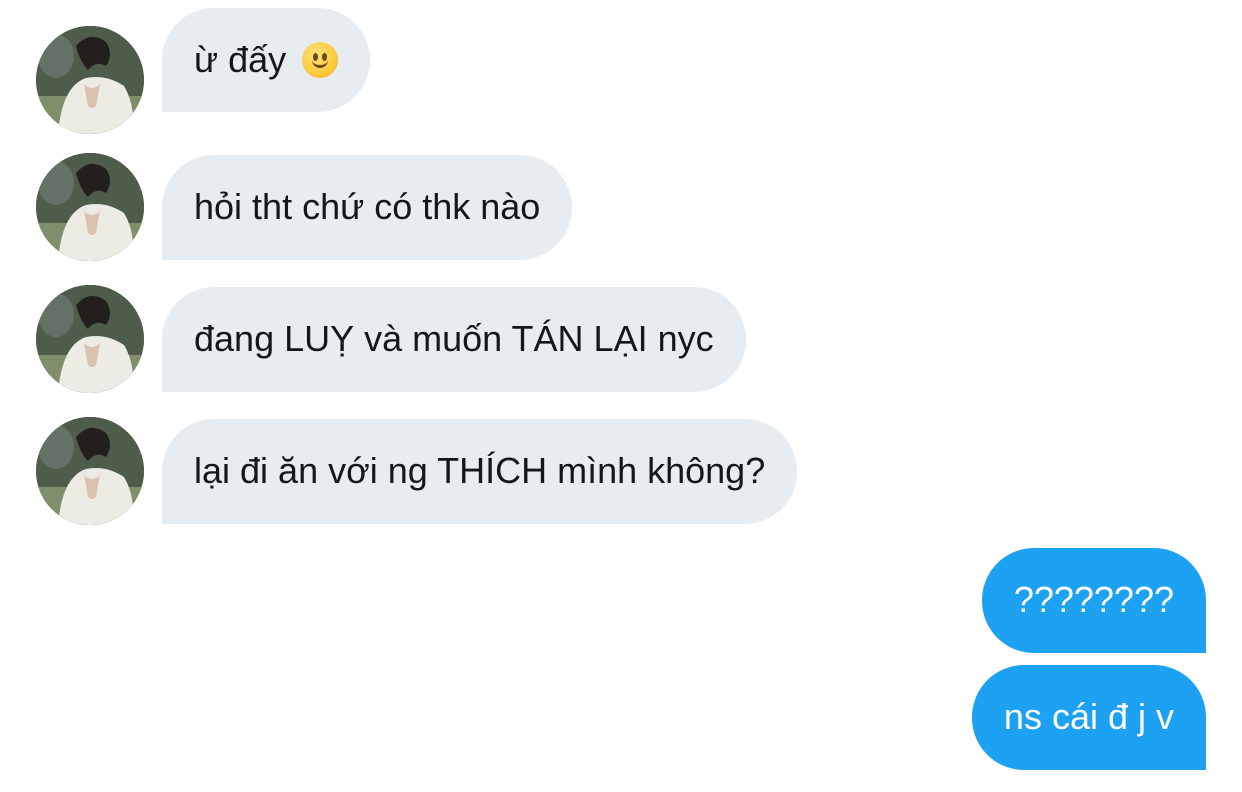  I want to click on incoming-message-bubble: hỏi tht chứ có thk nào, so click(367, 207).